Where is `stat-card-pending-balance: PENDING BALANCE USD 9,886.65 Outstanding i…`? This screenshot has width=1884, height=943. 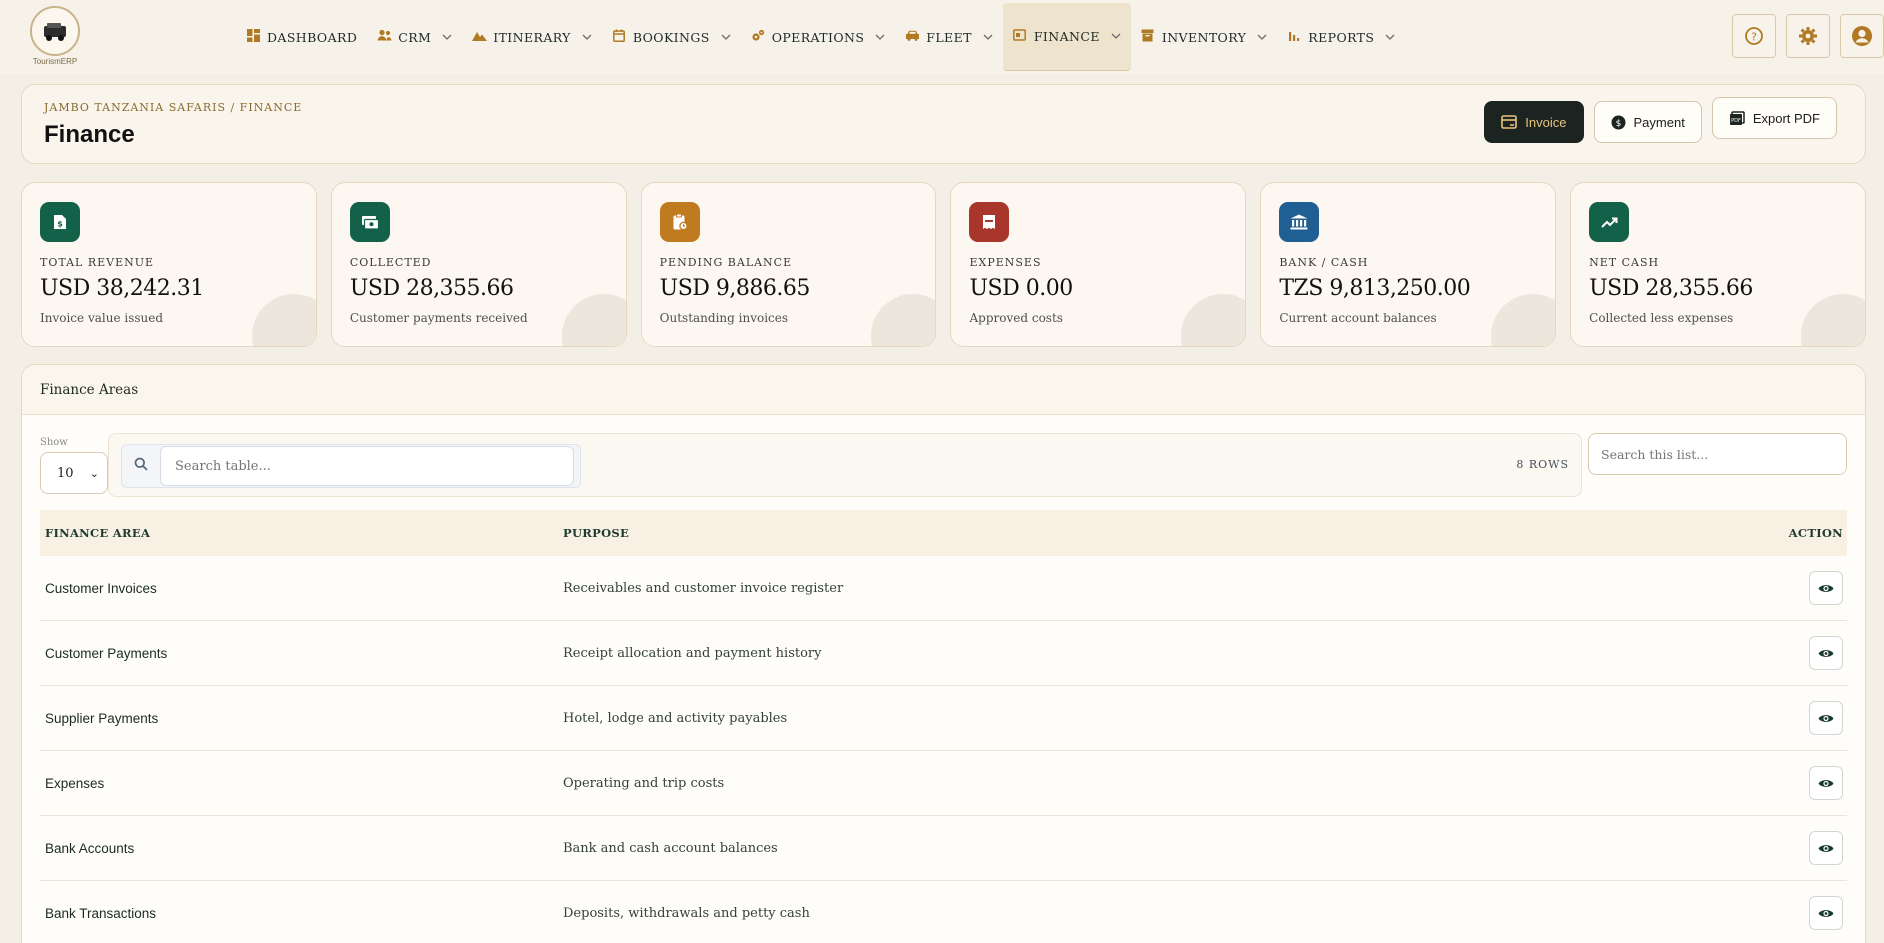 stat-card-pending-balance: PENDING BALANCE USD 9,886.65 Outstanding i… is located at coordinates (788, 264).